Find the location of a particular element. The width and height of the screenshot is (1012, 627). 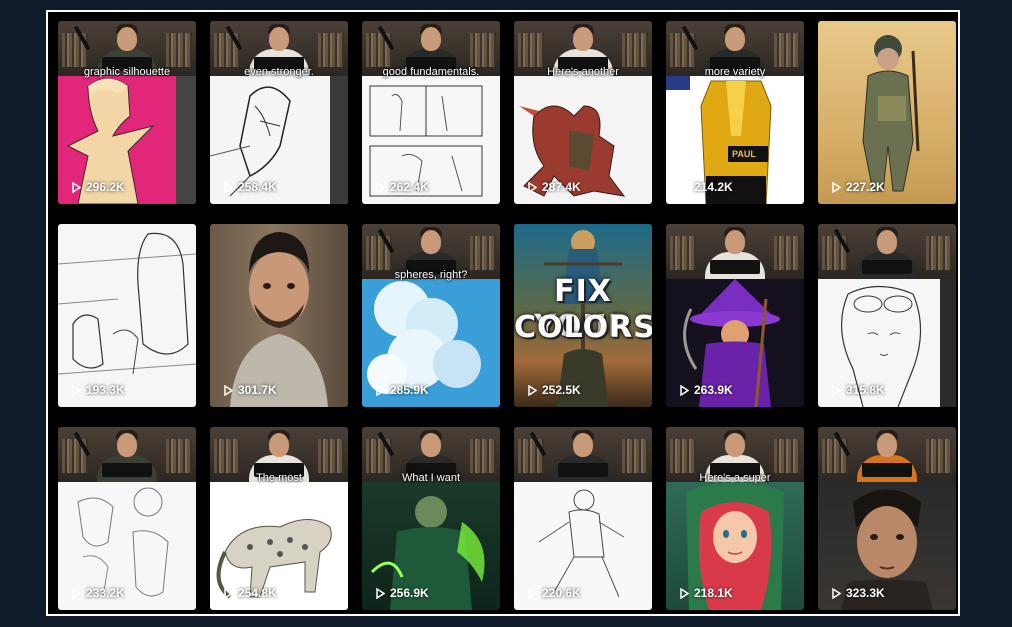

video-tile: even stronger. 258.4K is located at coordinates (279, 112).